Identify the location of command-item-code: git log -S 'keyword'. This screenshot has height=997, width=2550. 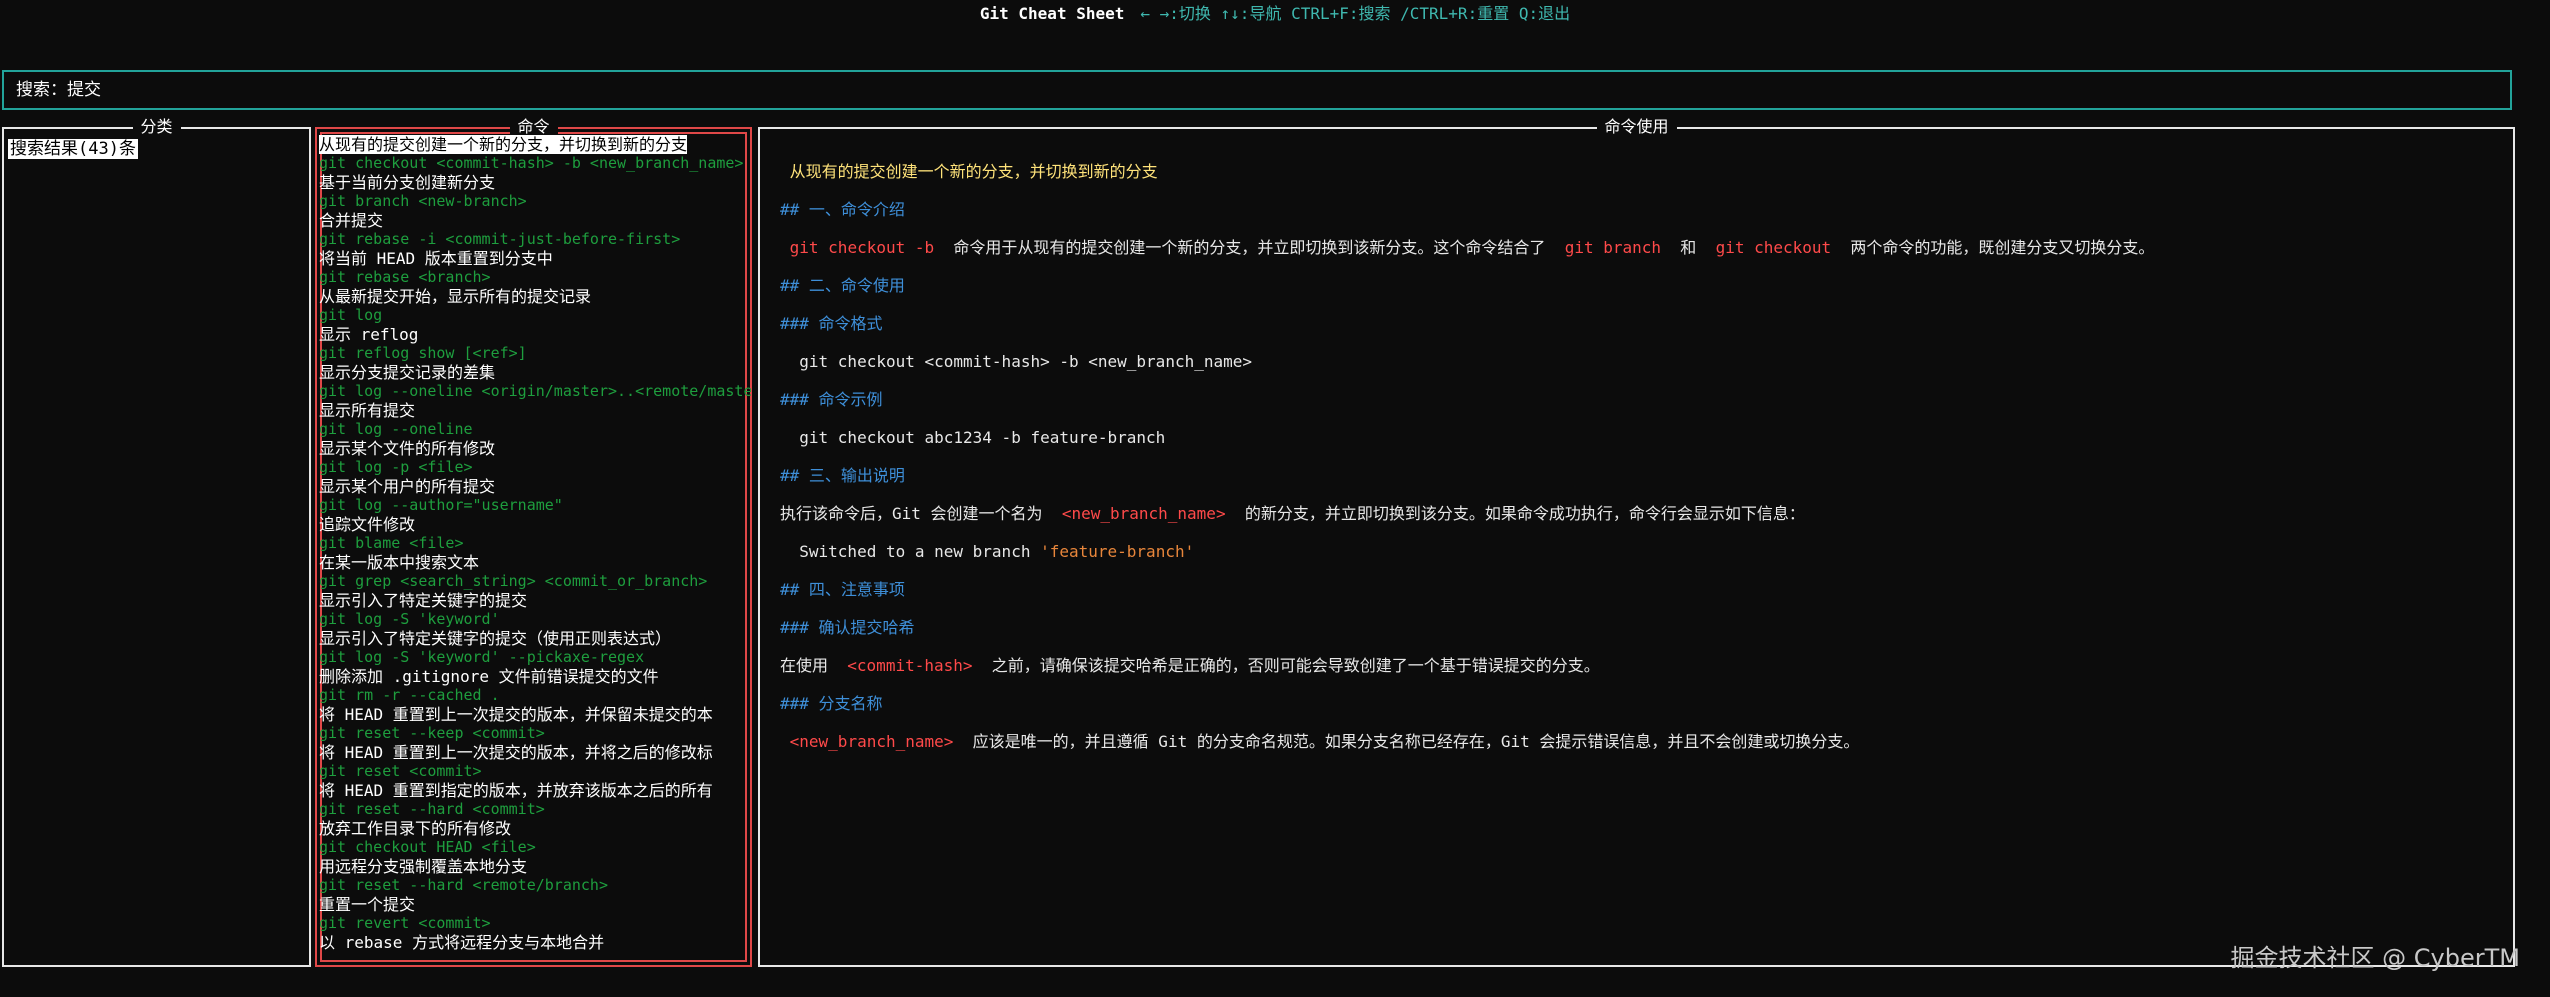
(535, 619).